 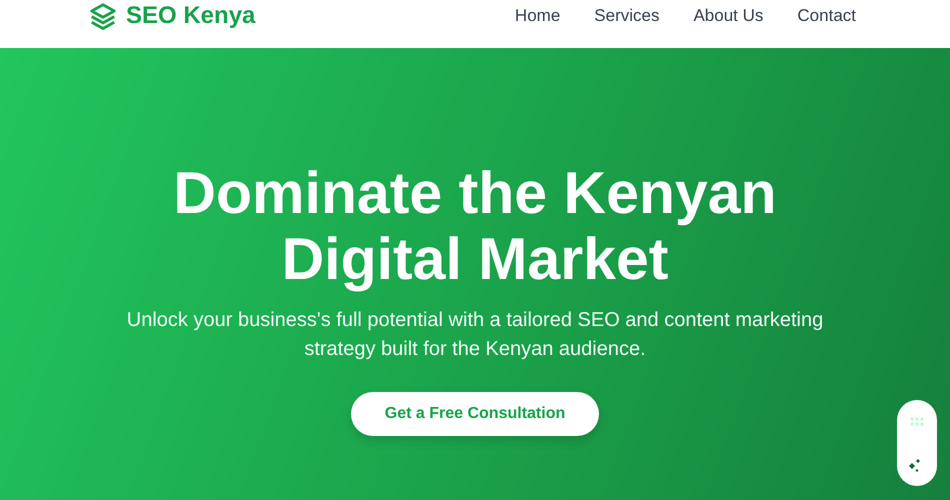 I want to click on nav-link: Home, so click(x=537, y=16).